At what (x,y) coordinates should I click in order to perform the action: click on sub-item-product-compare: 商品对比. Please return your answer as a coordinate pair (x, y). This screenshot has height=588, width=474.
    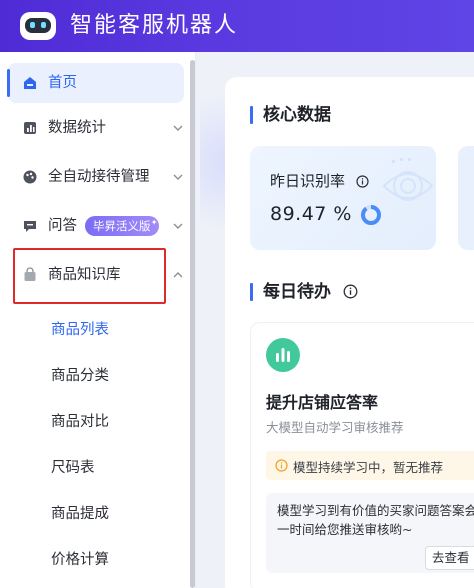
    Looking at the image, I should click on (80, 422).